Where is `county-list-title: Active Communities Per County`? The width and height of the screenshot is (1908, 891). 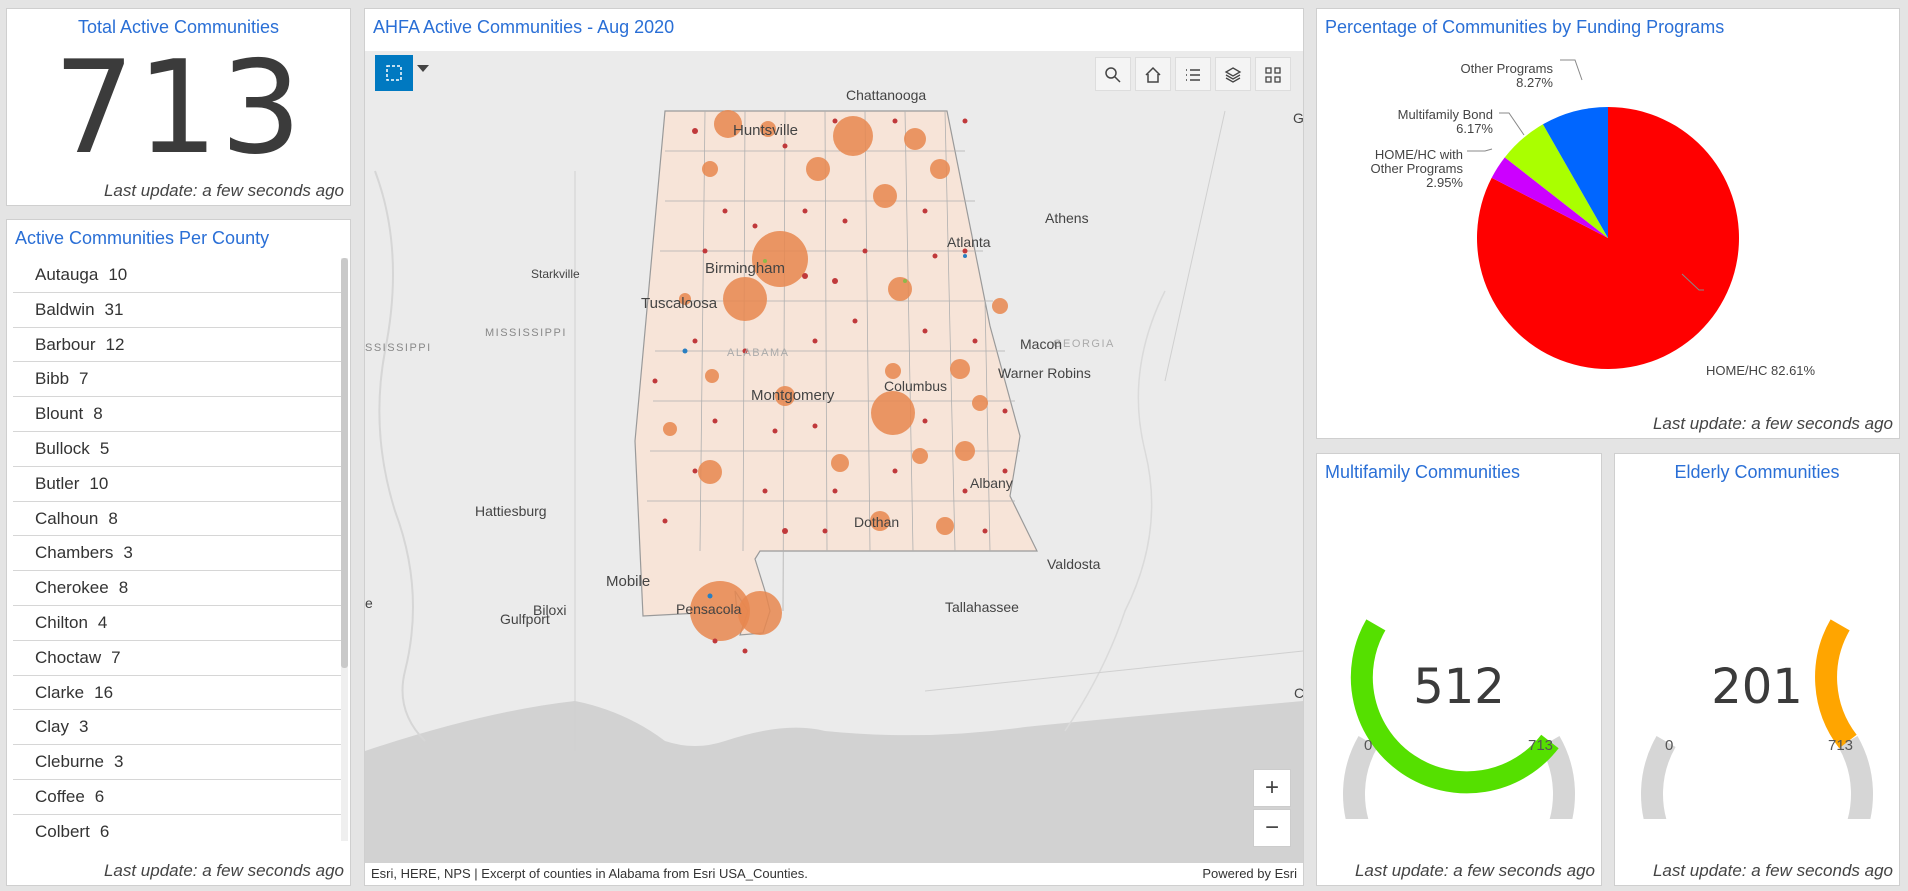
county-list-title: Active Communities Per County is located at coordinates (142, 238).